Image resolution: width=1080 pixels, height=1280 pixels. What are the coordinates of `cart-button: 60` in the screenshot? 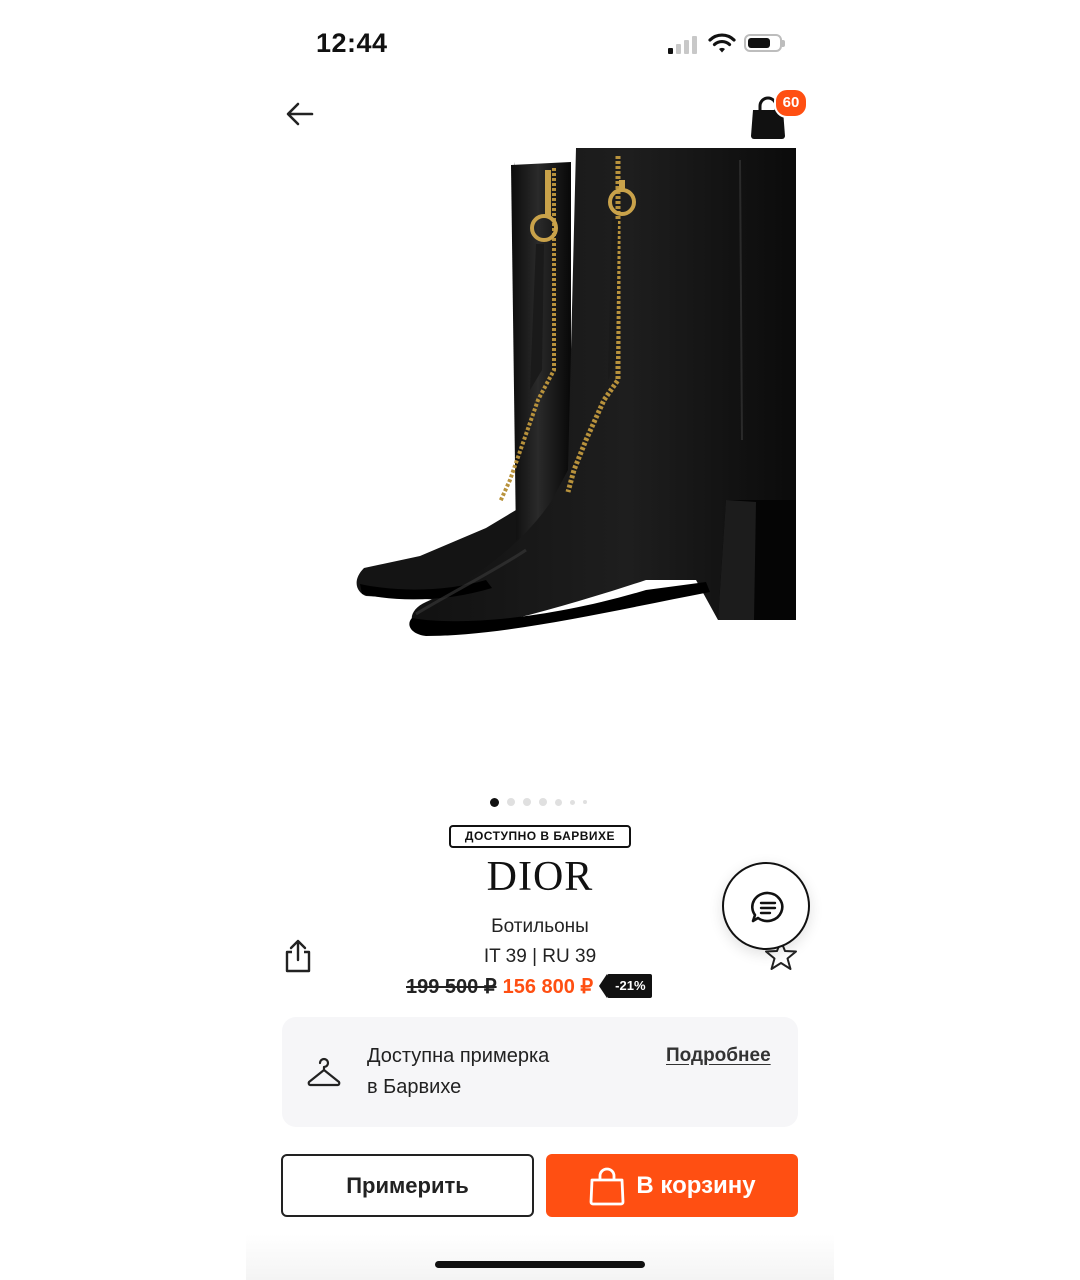 It's located at (777, 113).